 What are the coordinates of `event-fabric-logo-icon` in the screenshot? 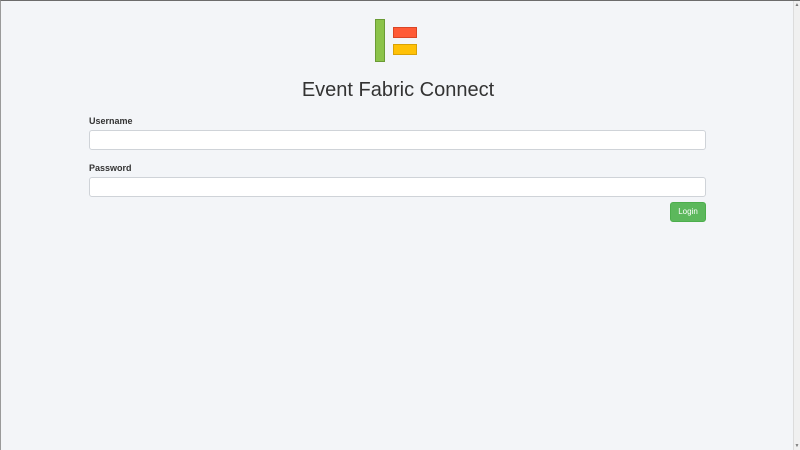 It's located at (397, 42).